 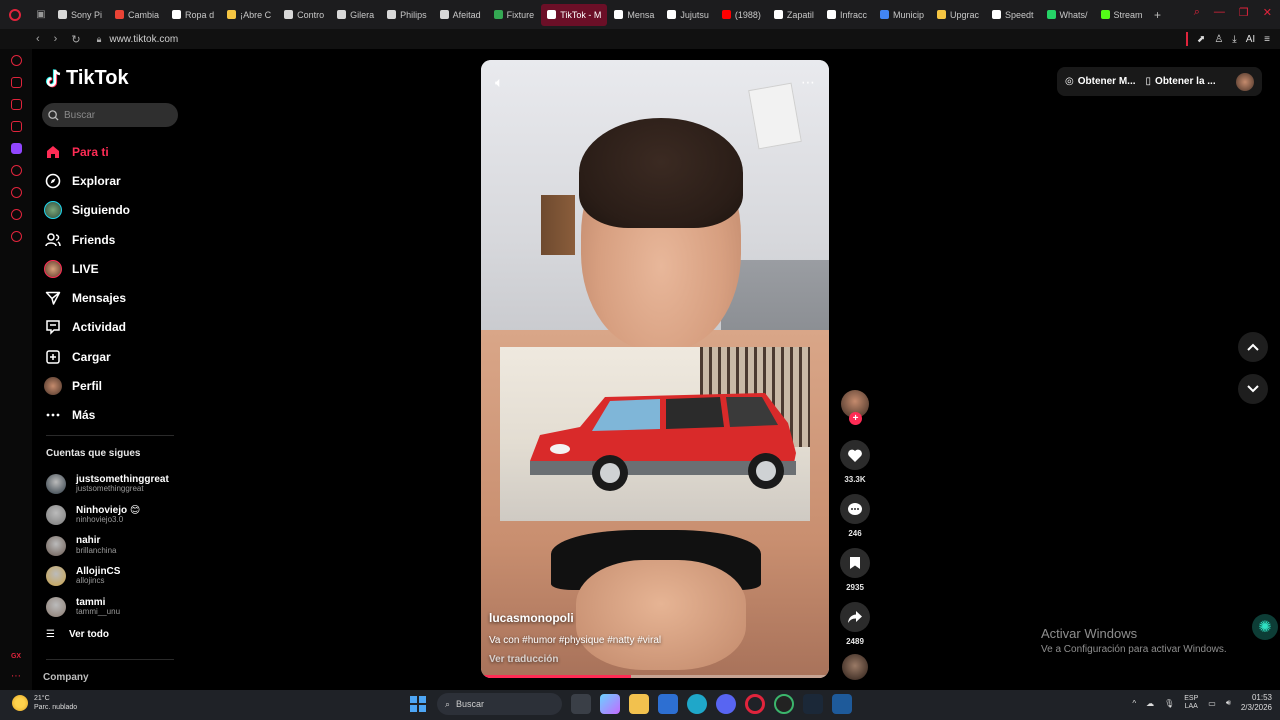 I want to click on history-icon, so click(x=16, y=192).